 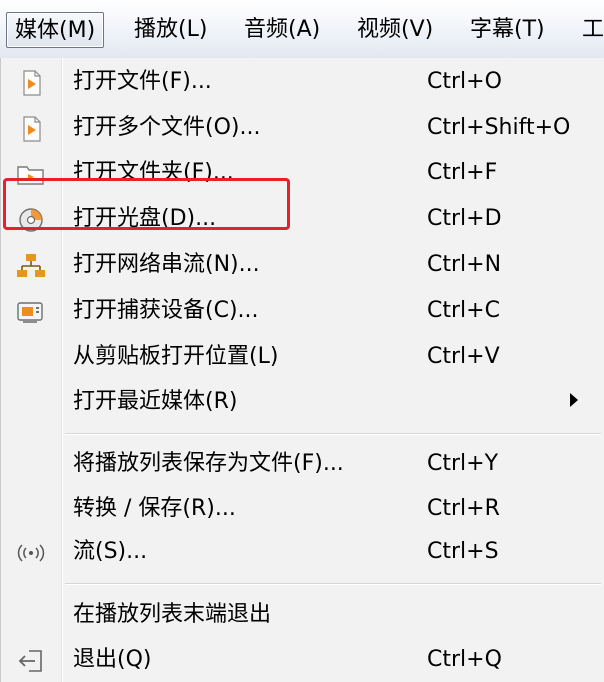 I want to click on menu-item-stream: 流(S)... Ctrl+S, so click(x=302, y=552).